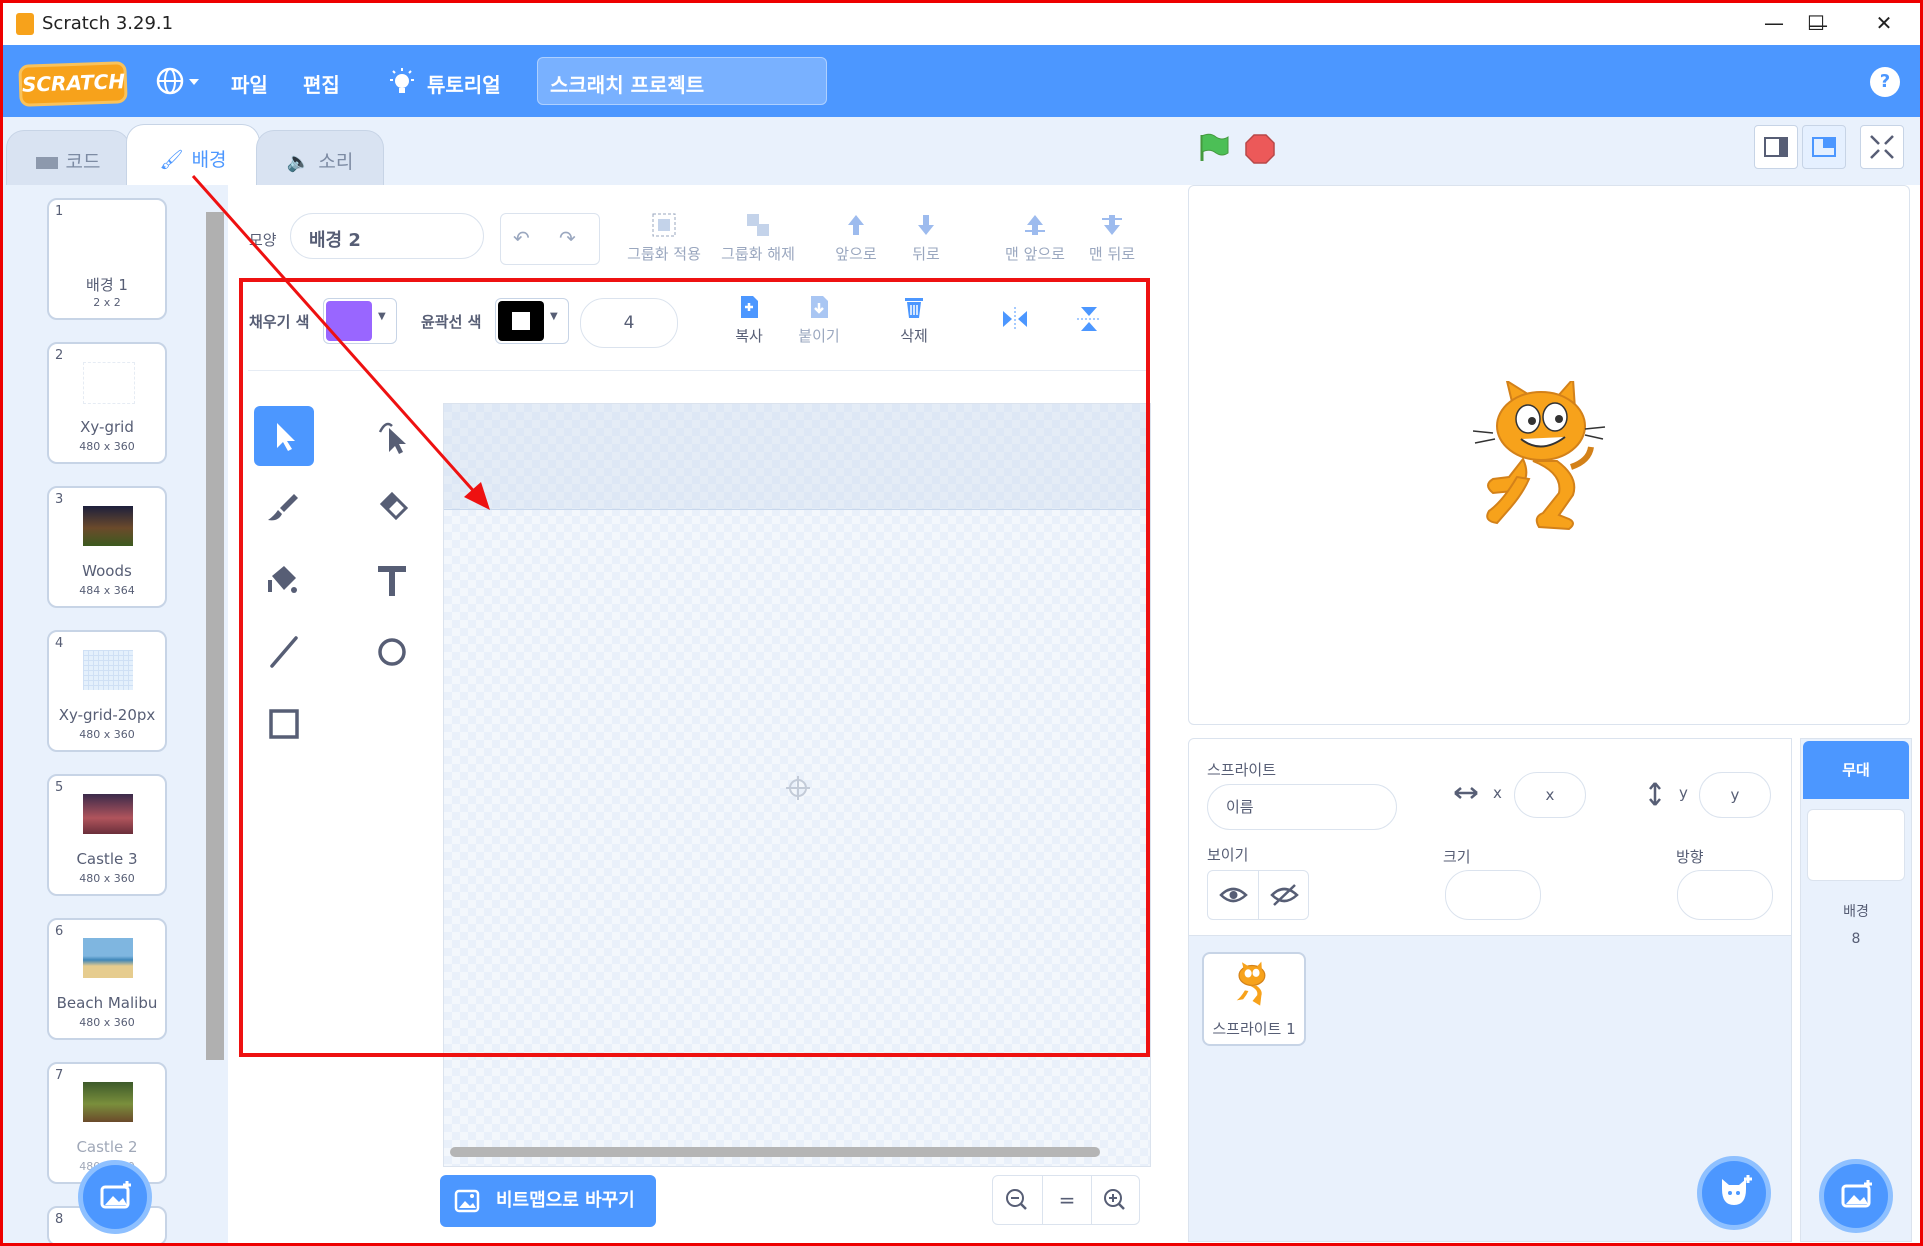 This screenshot has height=1246, width=1923. I want to click on stage-panel-title: 무대, so click(1856, 770).